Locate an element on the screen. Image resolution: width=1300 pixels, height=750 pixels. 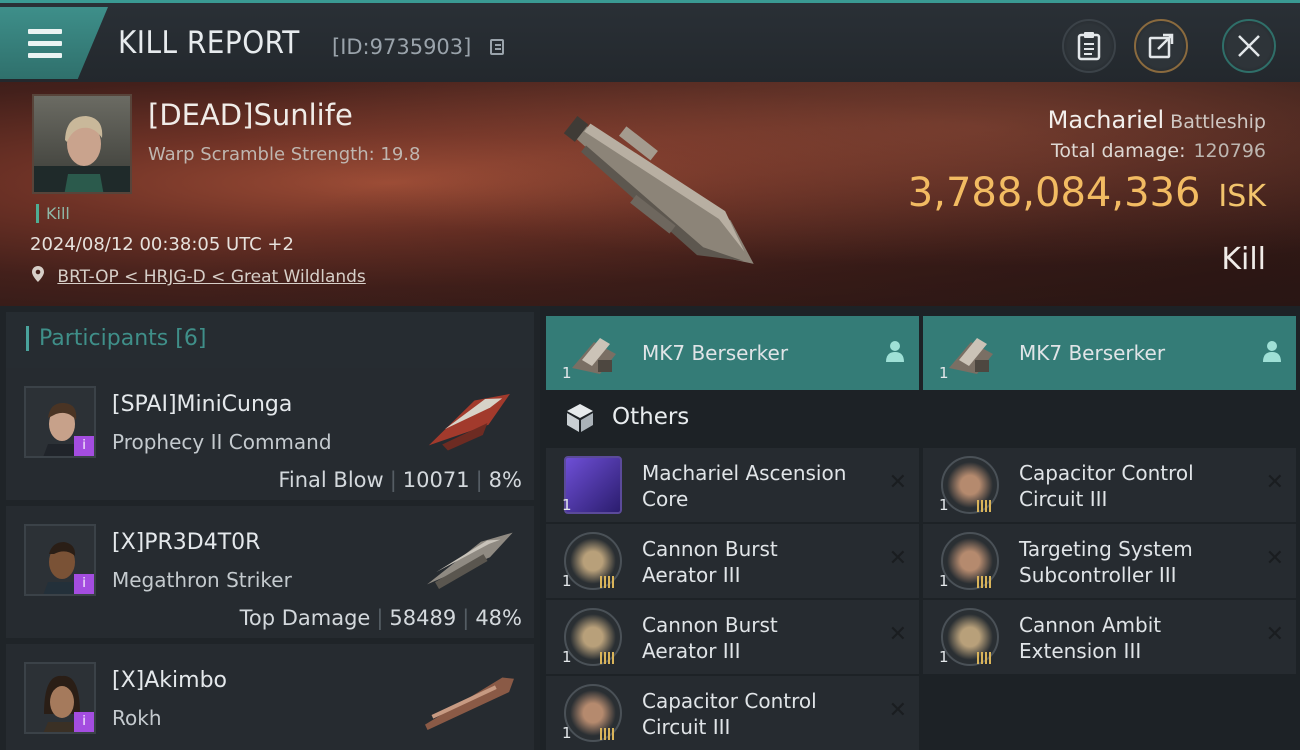
module-item: 1 Cannon Ambit Extension III ✕ is located at coordinates (1109, 637).